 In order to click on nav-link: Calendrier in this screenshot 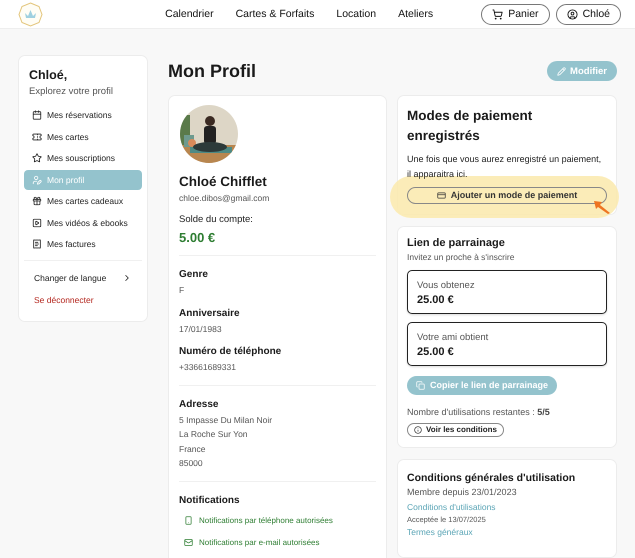, I will do `click(189, 14)`.